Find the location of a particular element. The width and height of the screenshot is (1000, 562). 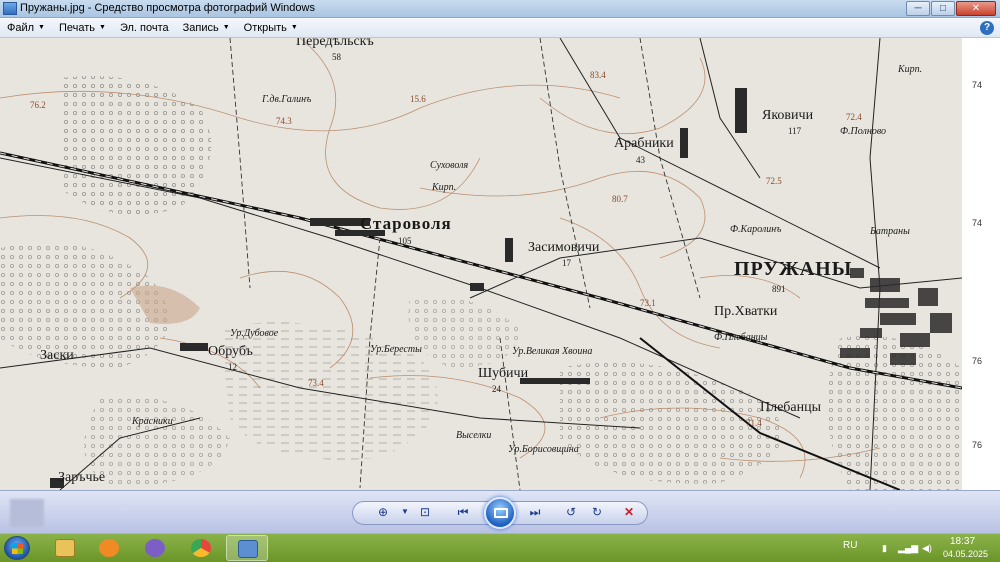

zoom-icon: ⊕ is located at coordinates (383, 512).